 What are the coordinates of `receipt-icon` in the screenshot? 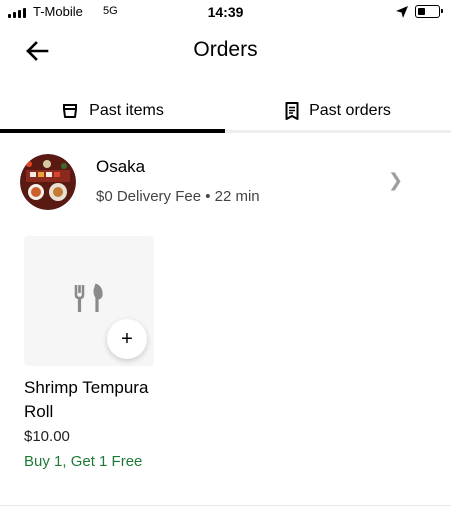 It's located at (292, 111).